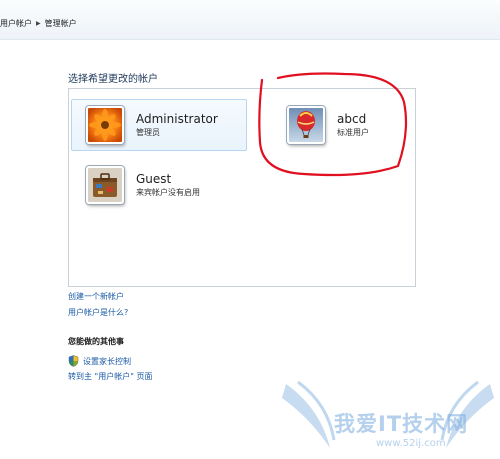 This screenshot has height=459, width=500. I want to click on account-tile-administrator: Administrator 管理员, so click(159, 125).